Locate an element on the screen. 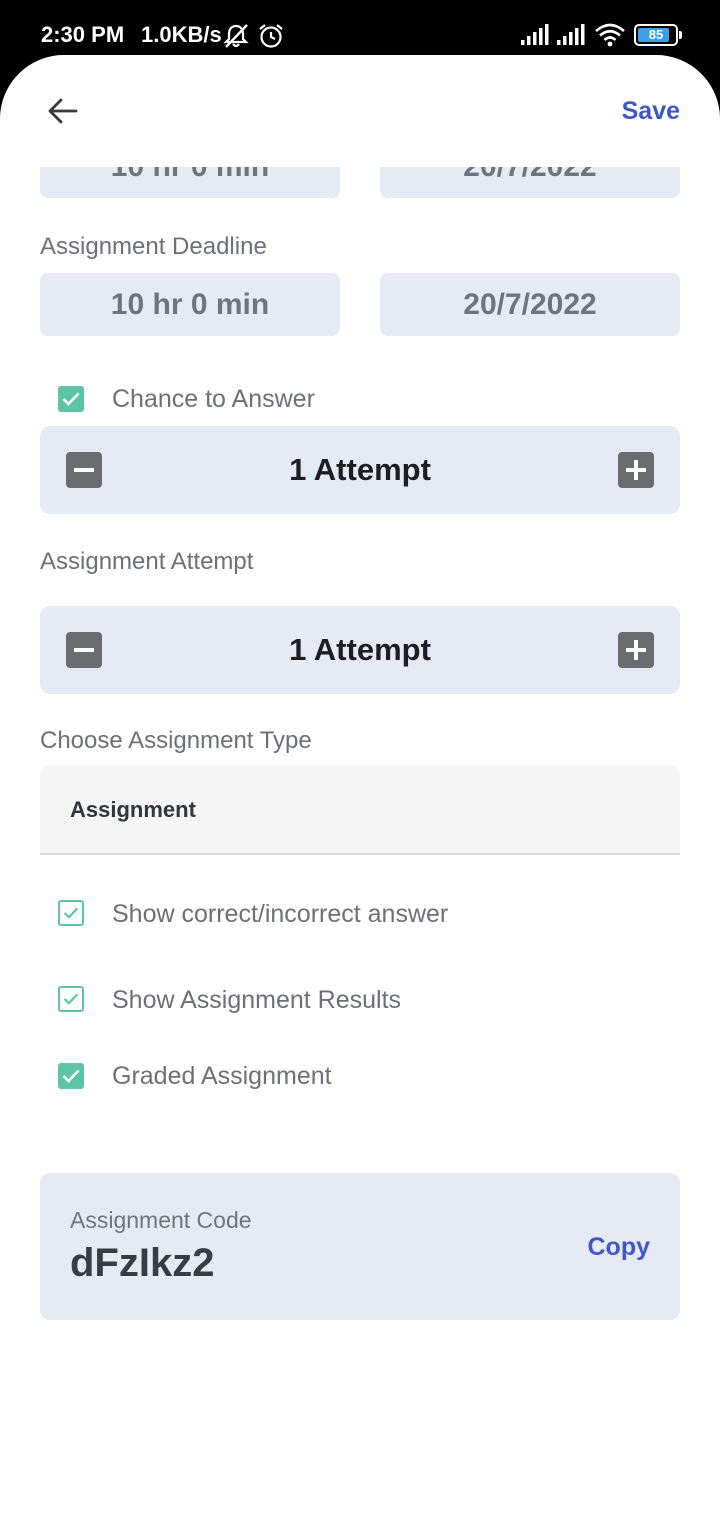 The width and height of the screenshot is (720, 1520). assignment-code-label: Assignment Code is located at coordinates (161, 1220).